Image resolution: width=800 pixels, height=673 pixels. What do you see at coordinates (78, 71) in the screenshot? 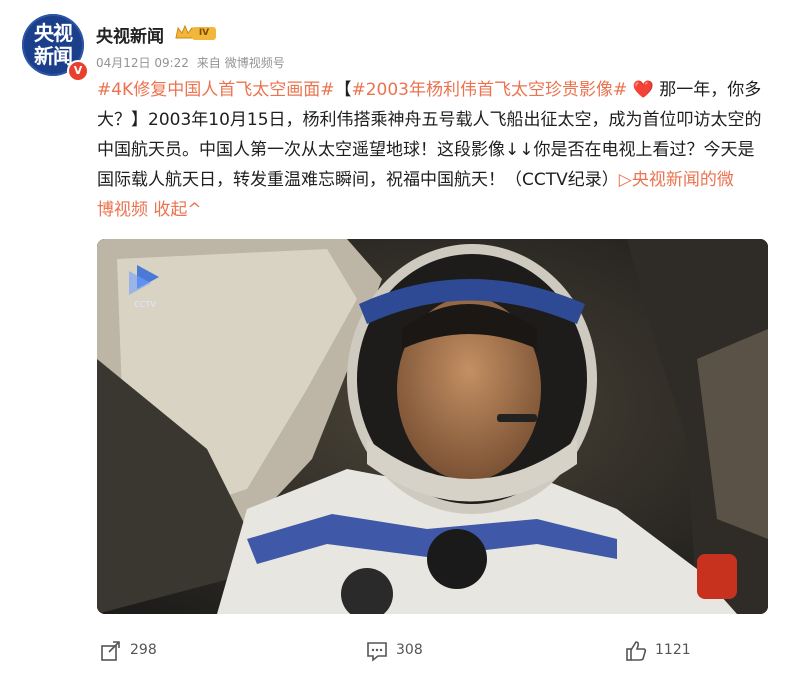
I see `verified-icon: V` at bounding box center [78, 71].